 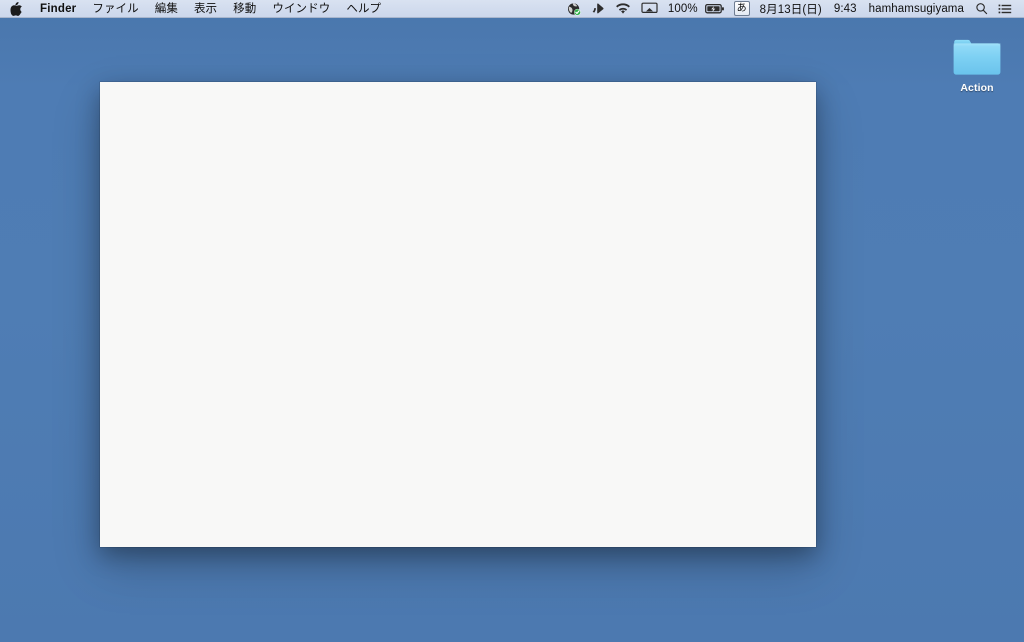 I want to click on dropbox-sync-icon, so click(x=574, y=8).